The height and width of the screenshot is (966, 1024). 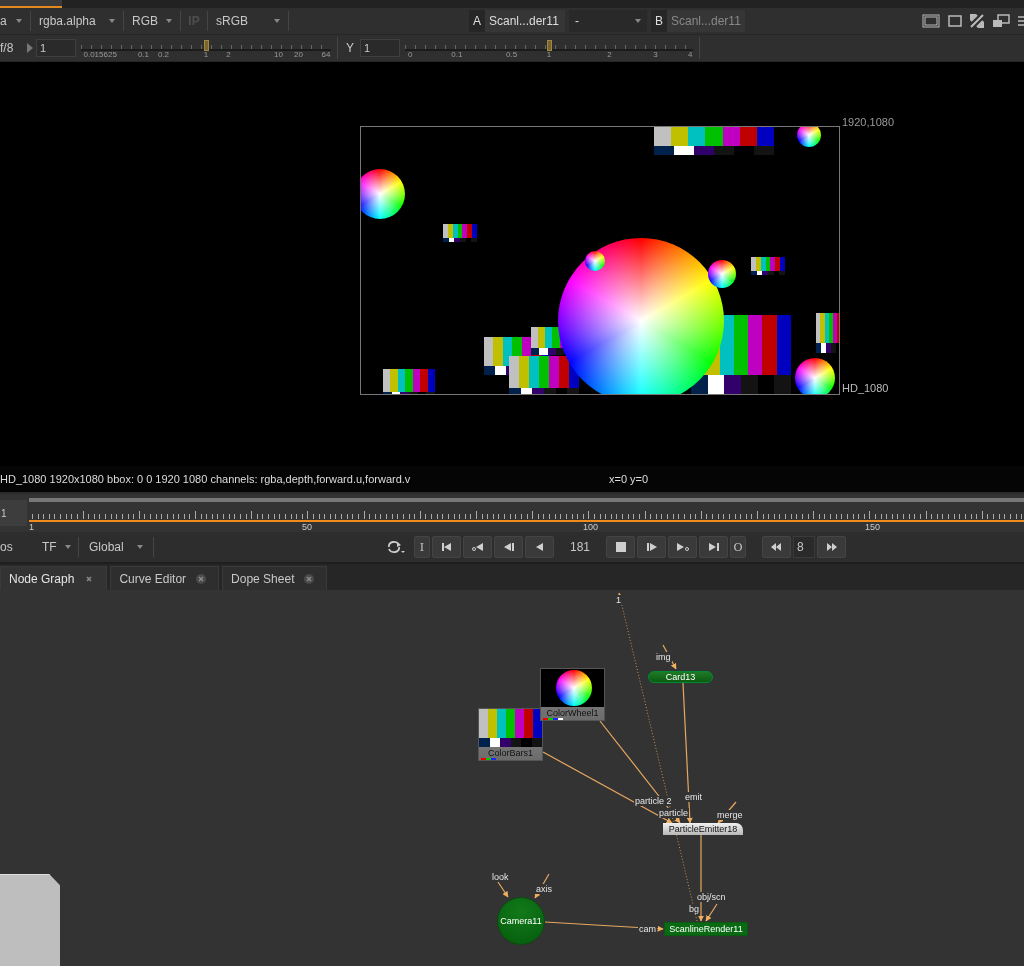 What do you see at coordinates (396, 547) in the screenshot?
I see `loop-icon` at bounding box center [396, 547].